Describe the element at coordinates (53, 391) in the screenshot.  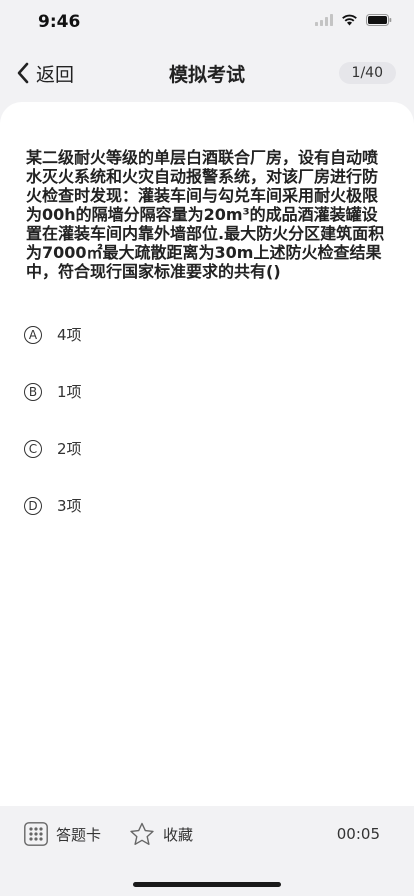
I see `option-b: B 1项` at that location.